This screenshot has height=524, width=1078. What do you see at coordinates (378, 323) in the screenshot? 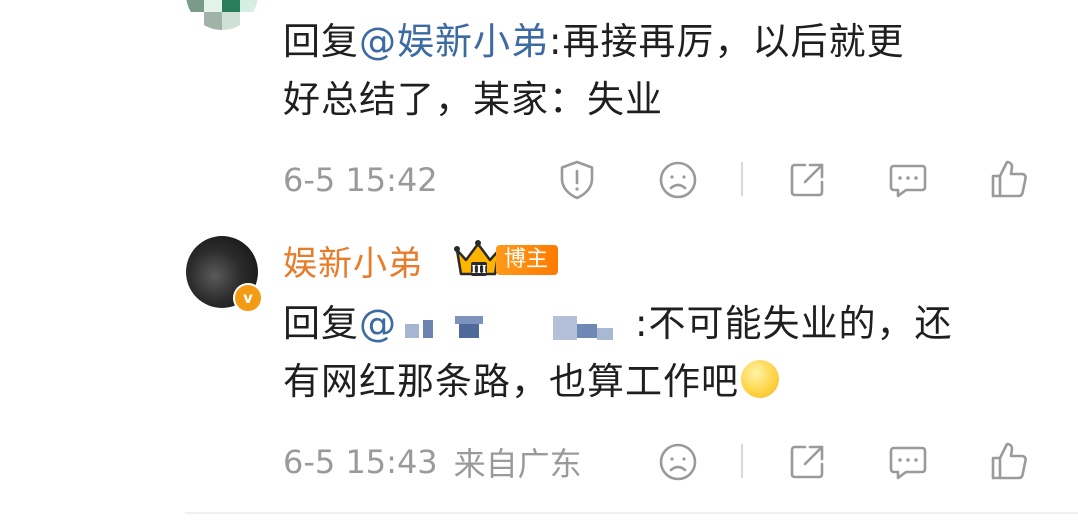
I see `mention-at: @` at bounding box center [378, 323].